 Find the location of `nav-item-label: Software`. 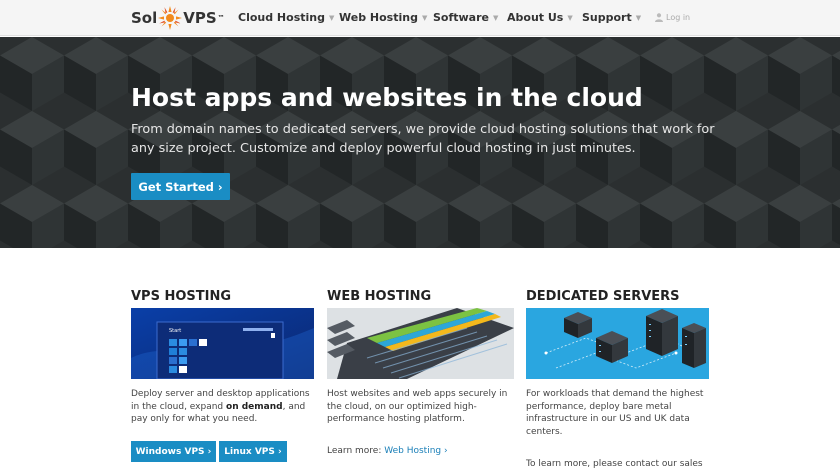

nav-item-label: Software is located at coordinates (461, 17).